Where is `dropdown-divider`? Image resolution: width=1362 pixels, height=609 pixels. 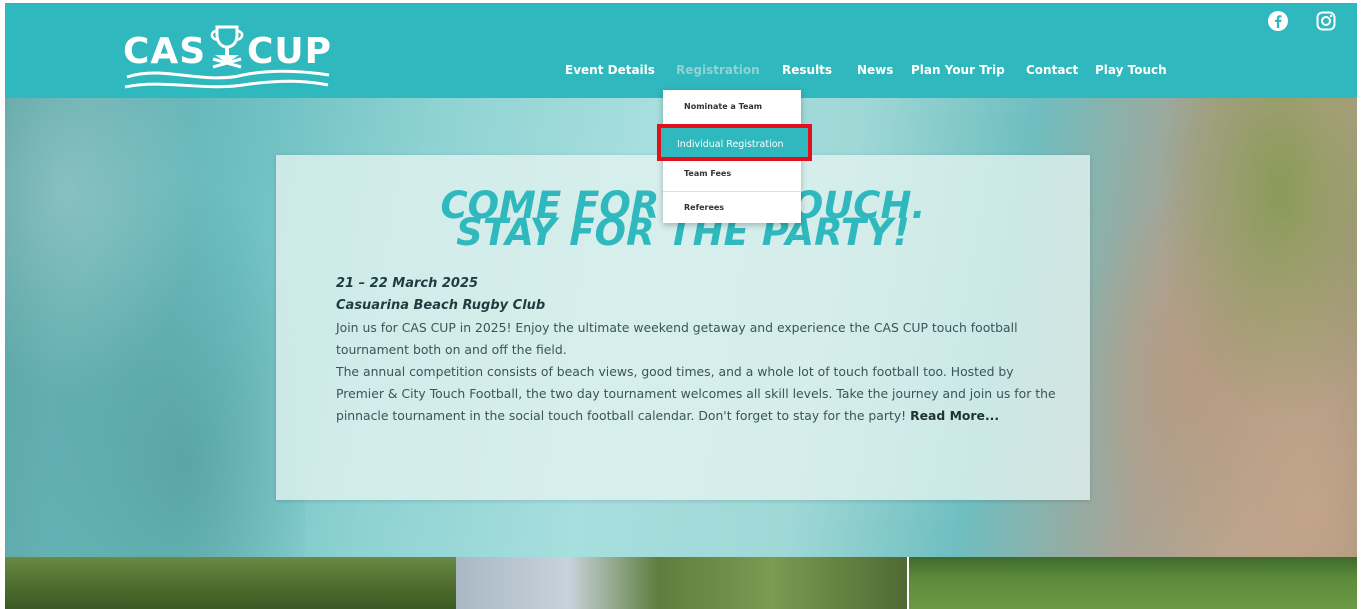 dropdown-divider is located at coordinates (732, 191).